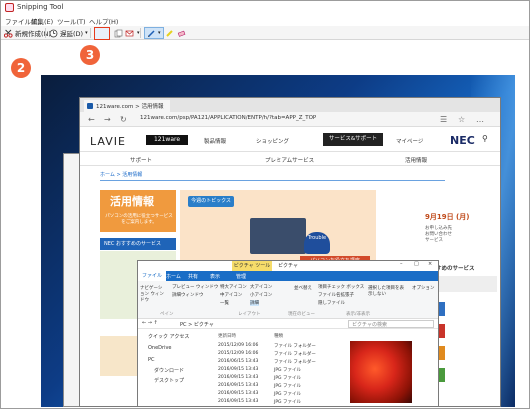 This screenshot has height=409, width=530. What do you see at coordinates (462, 140) in the screenshot?
I see `nec-logo: NEC` at bounding box center [462, 140].